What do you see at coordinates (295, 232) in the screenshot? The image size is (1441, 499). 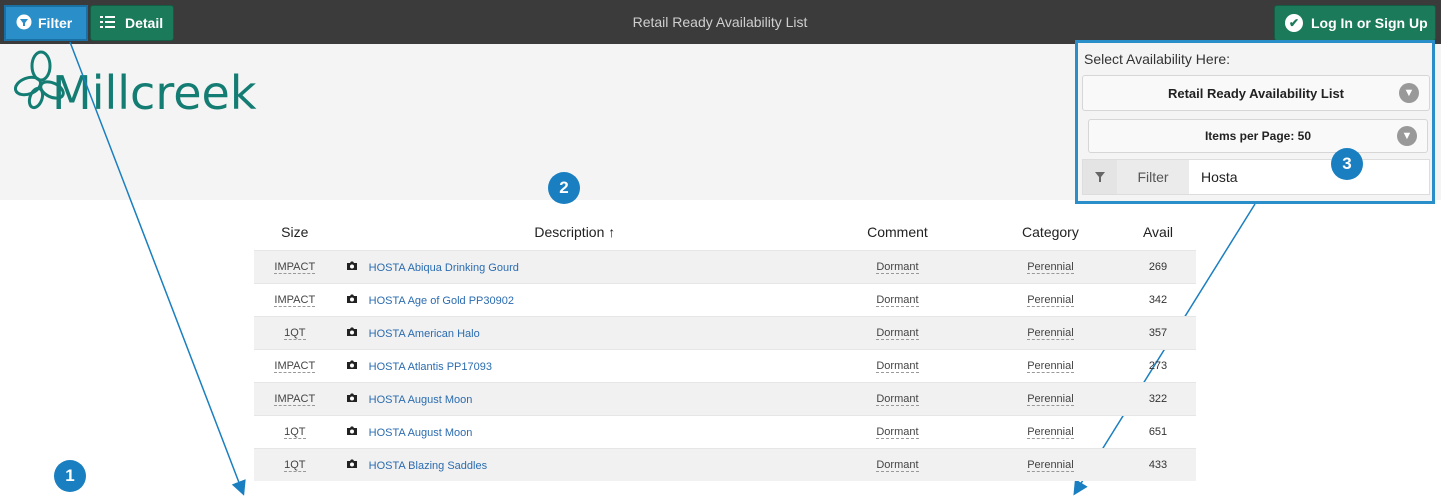 I see `column-header-size: Size` at bounding box center [295, 232].